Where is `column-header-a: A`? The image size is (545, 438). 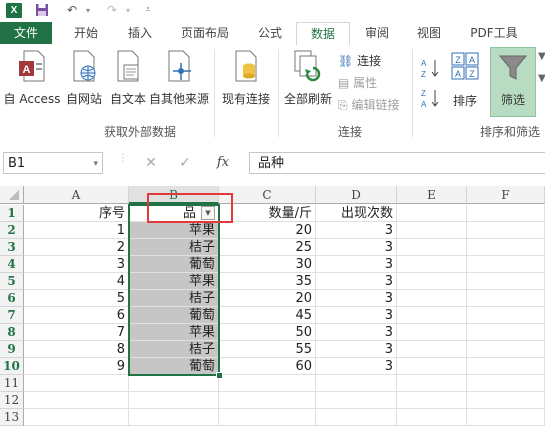 column-header-a: A is located at coordinates (76, 195).